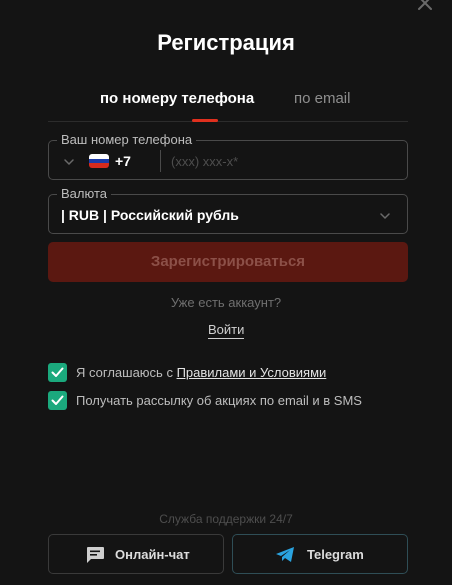 The width and height of the screenshot is (452, 585). I want to click on tab-by-email: по email, so click(322, 105).